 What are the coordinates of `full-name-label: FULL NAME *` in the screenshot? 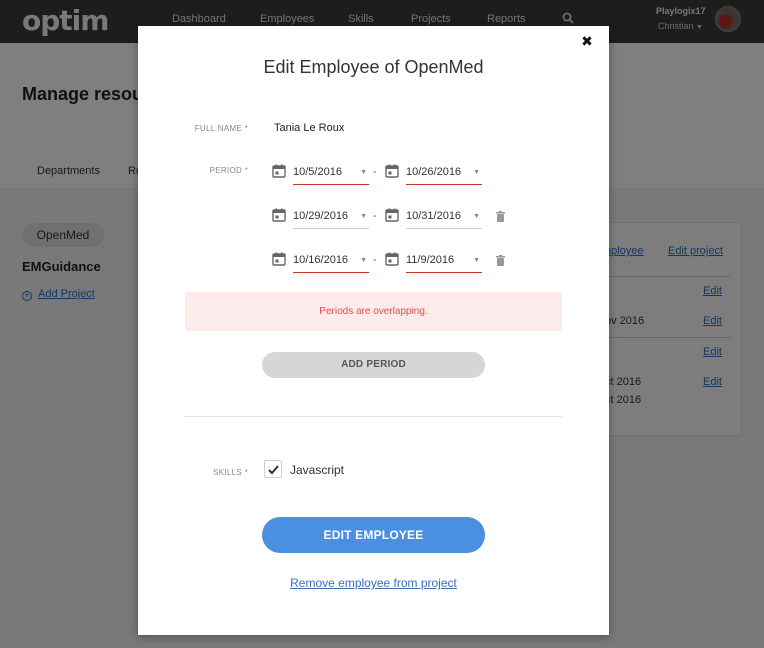 It's located at (221, 128).